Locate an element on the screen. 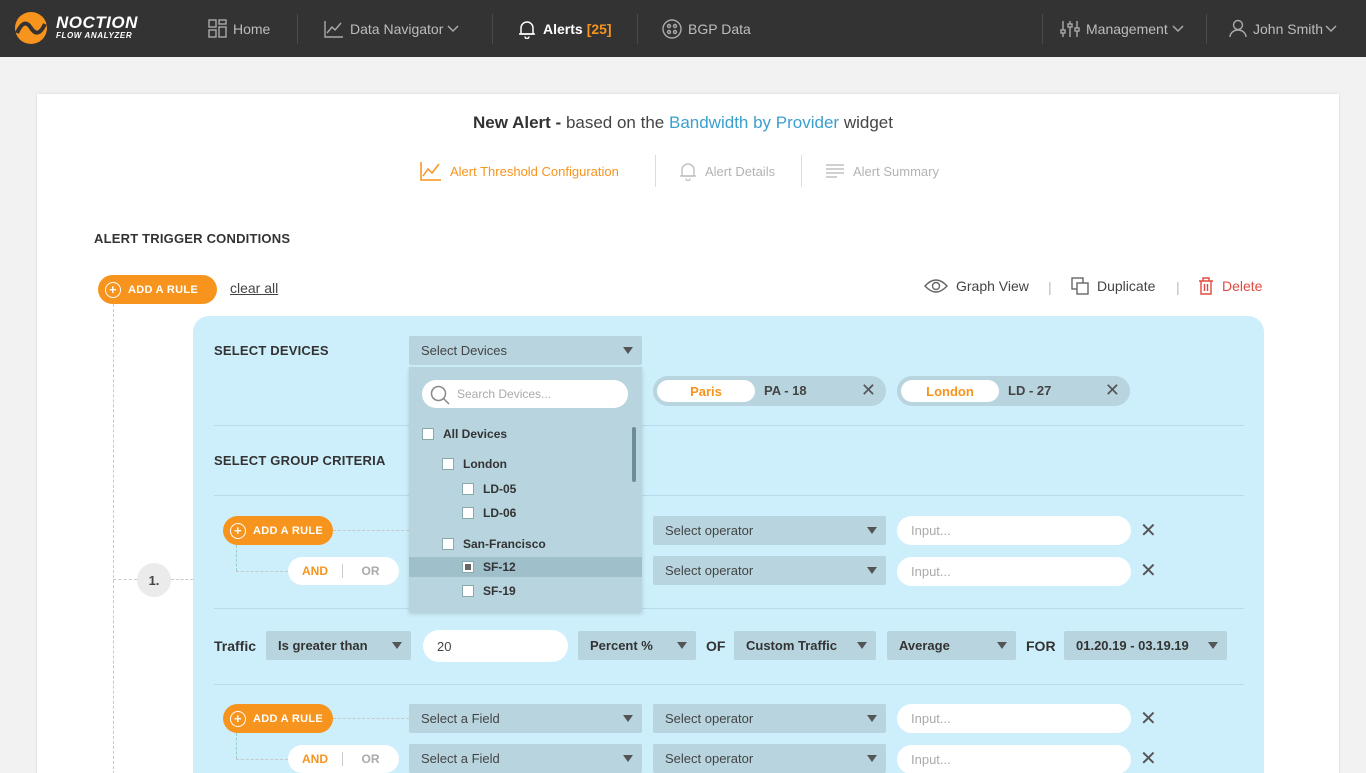  condition-value: Is greater than is located at coordinates (323, 645).